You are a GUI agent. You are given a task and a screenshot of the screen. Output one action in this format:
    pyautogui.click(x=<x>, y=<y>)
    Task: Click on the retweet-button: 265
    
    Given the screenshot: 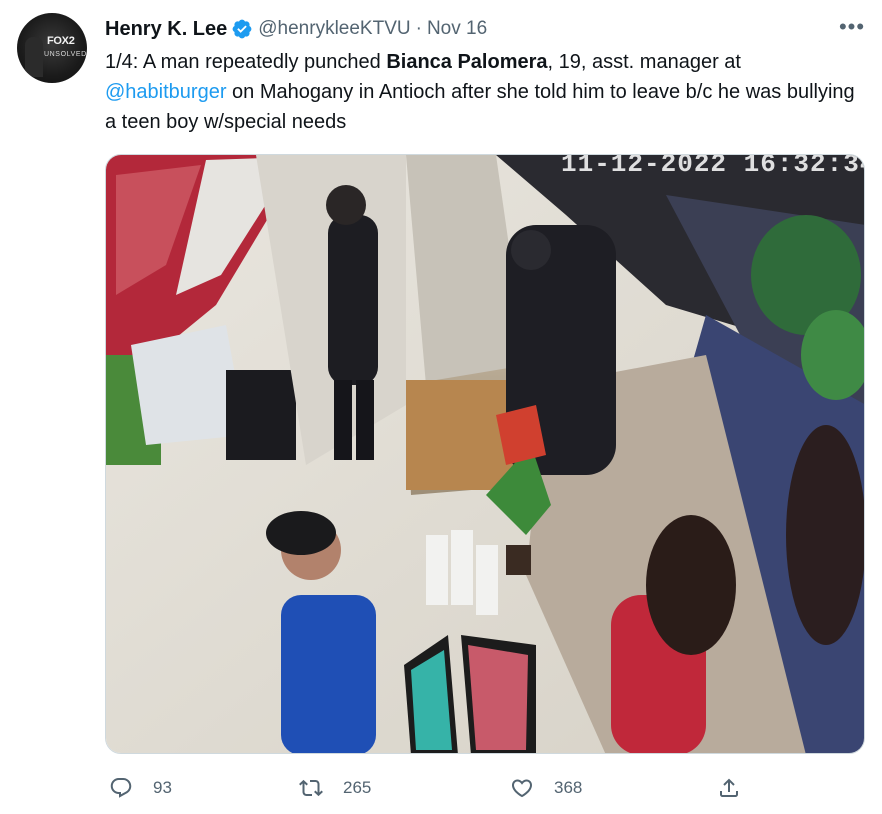 What is the action you would take?
    pyautogui.click(x=335, y=788)
    